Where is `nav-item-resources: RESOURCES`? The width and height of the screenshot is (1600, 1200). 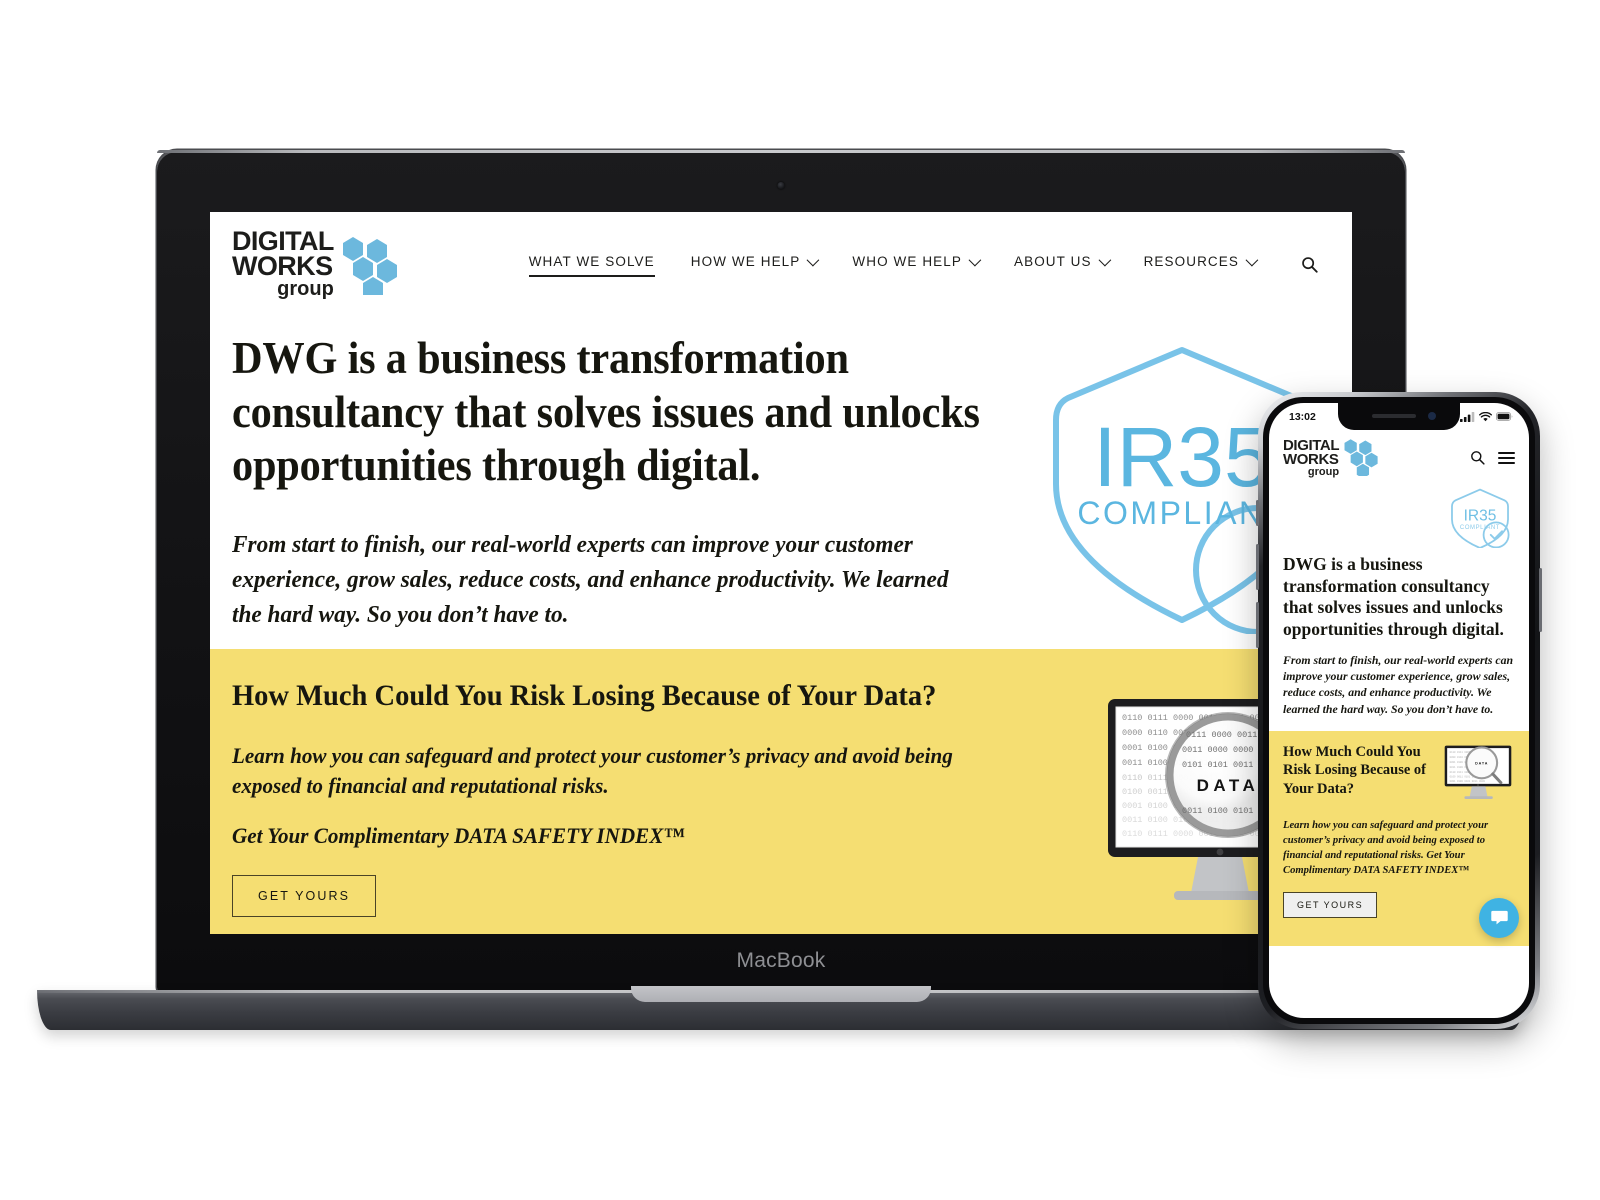
nav-item-resources: RESOURCES is located at coordinates (1201, 263).